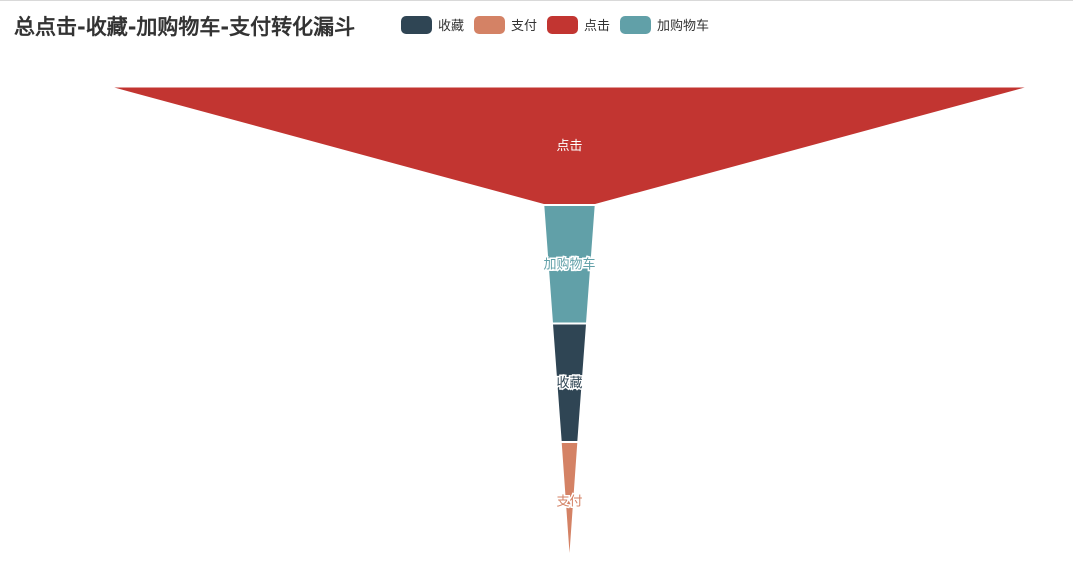 The width and height of the screenshot is (1073, 575). I want to click on funnel-label-click: 点击, so click(569, 146).